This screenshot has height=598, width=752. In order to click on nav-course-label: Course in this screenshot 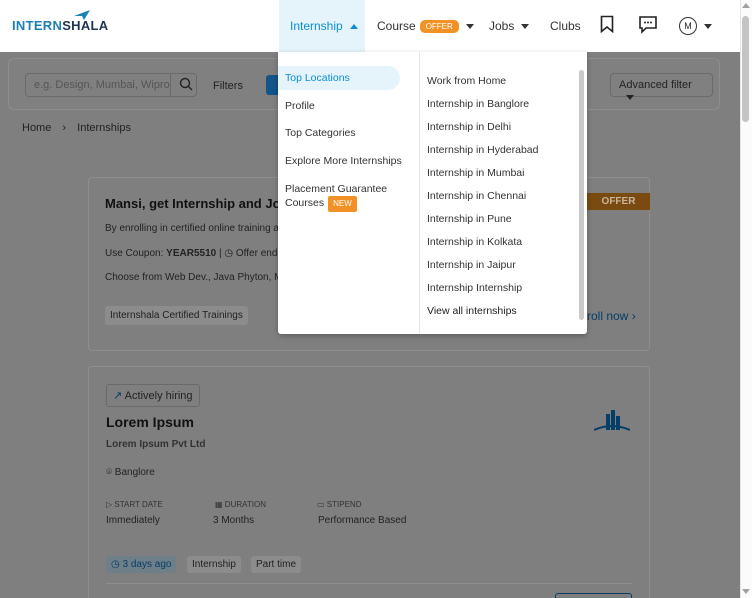, I will do `click(396, 26)`.